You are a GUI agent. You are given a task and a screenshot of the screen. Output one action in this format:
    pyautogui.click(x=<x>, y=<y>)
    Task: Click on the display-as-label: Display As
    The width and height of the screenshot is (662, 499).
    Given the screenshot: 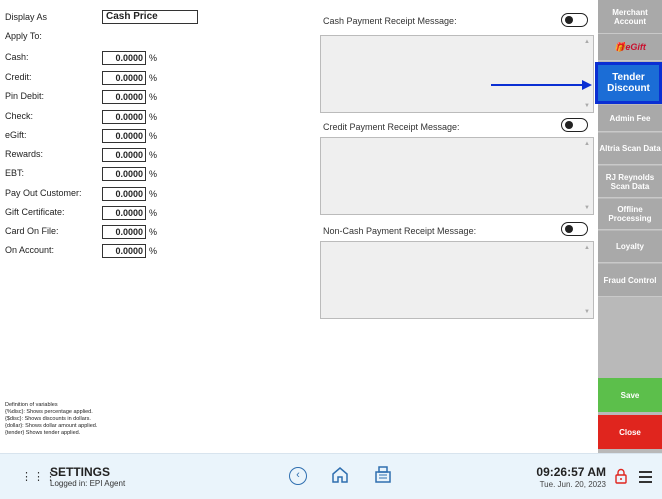 What is the action you would take?
    pyautogui.click(x=26, y=17)
    